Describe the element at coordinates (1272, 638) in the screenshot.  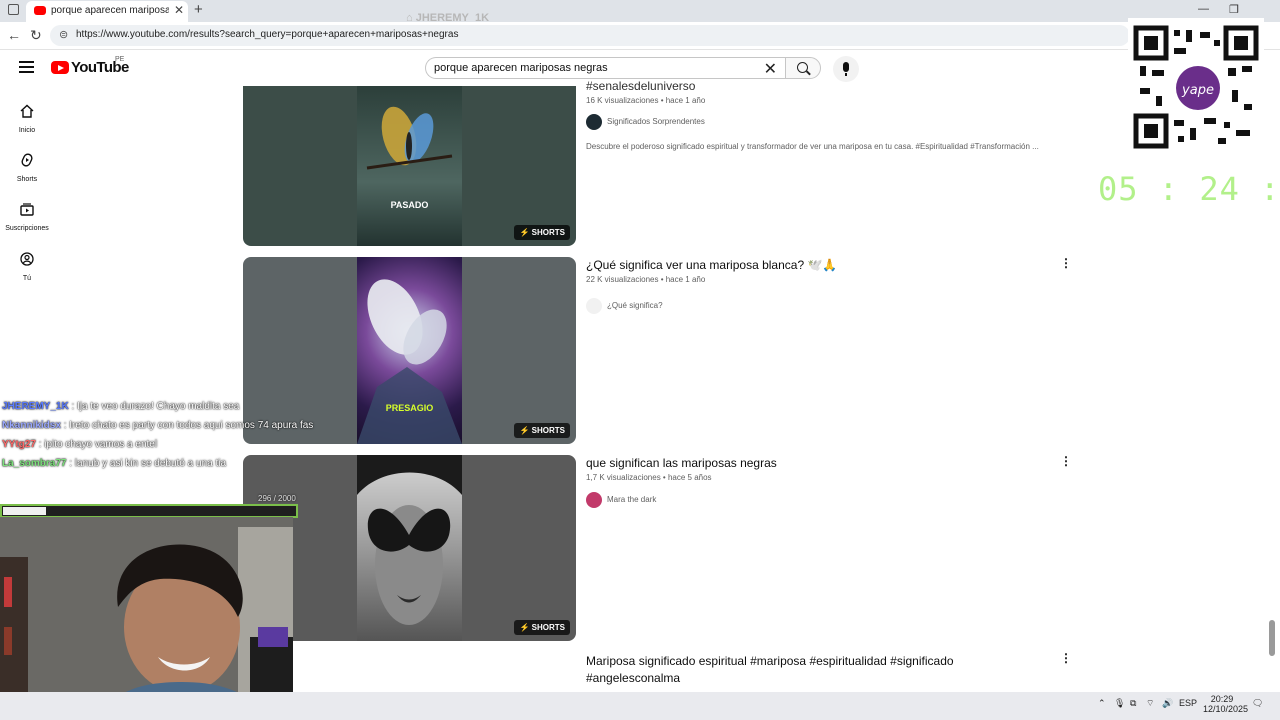
I see `scrollbar-thumb` at that location.